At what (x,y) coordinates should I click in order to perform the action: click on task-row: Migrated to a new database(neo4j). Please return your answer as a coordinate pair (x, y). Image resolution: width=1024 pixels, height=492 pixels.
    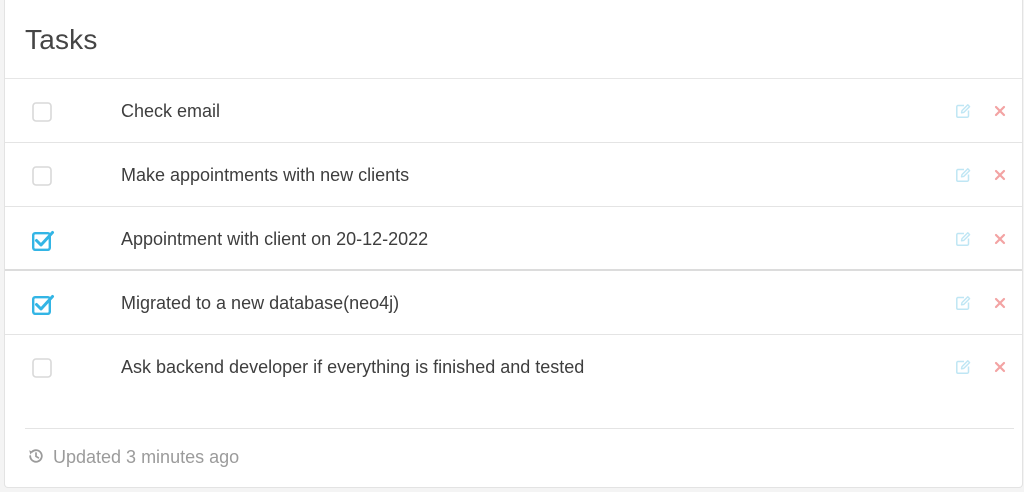
    Looking at the image, I should click on (513, 303).